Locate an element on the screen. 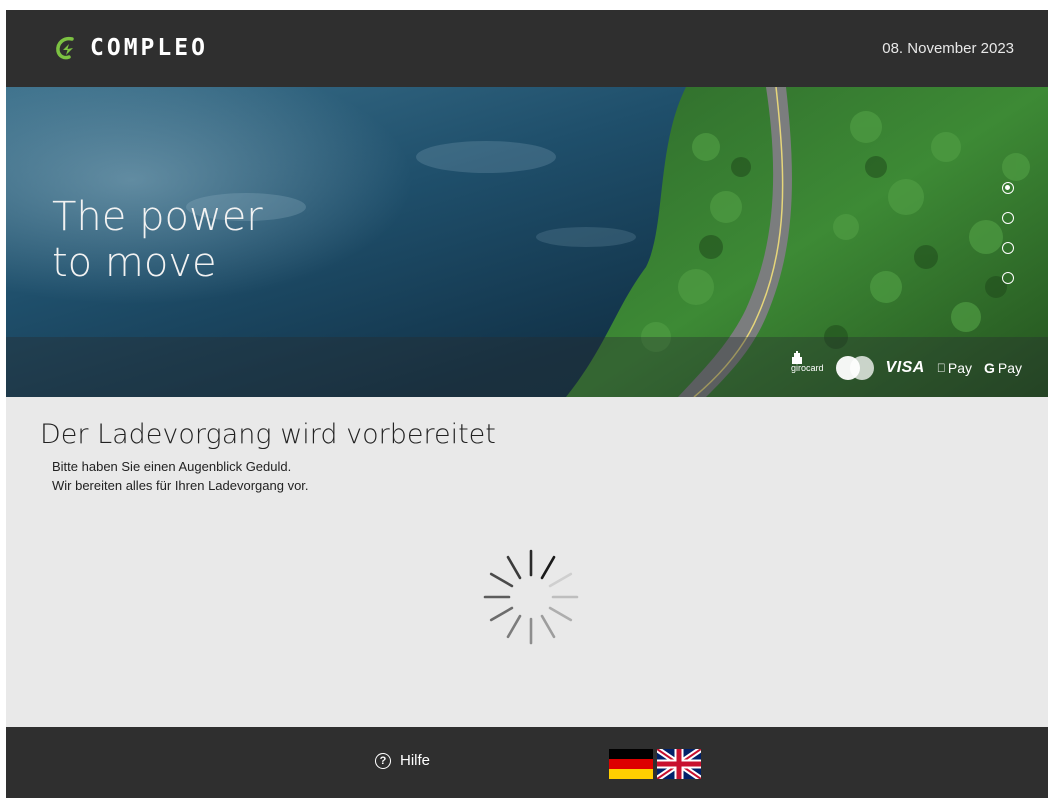  google-pay-logo: G Pay is located at coordinates (1003, 368).